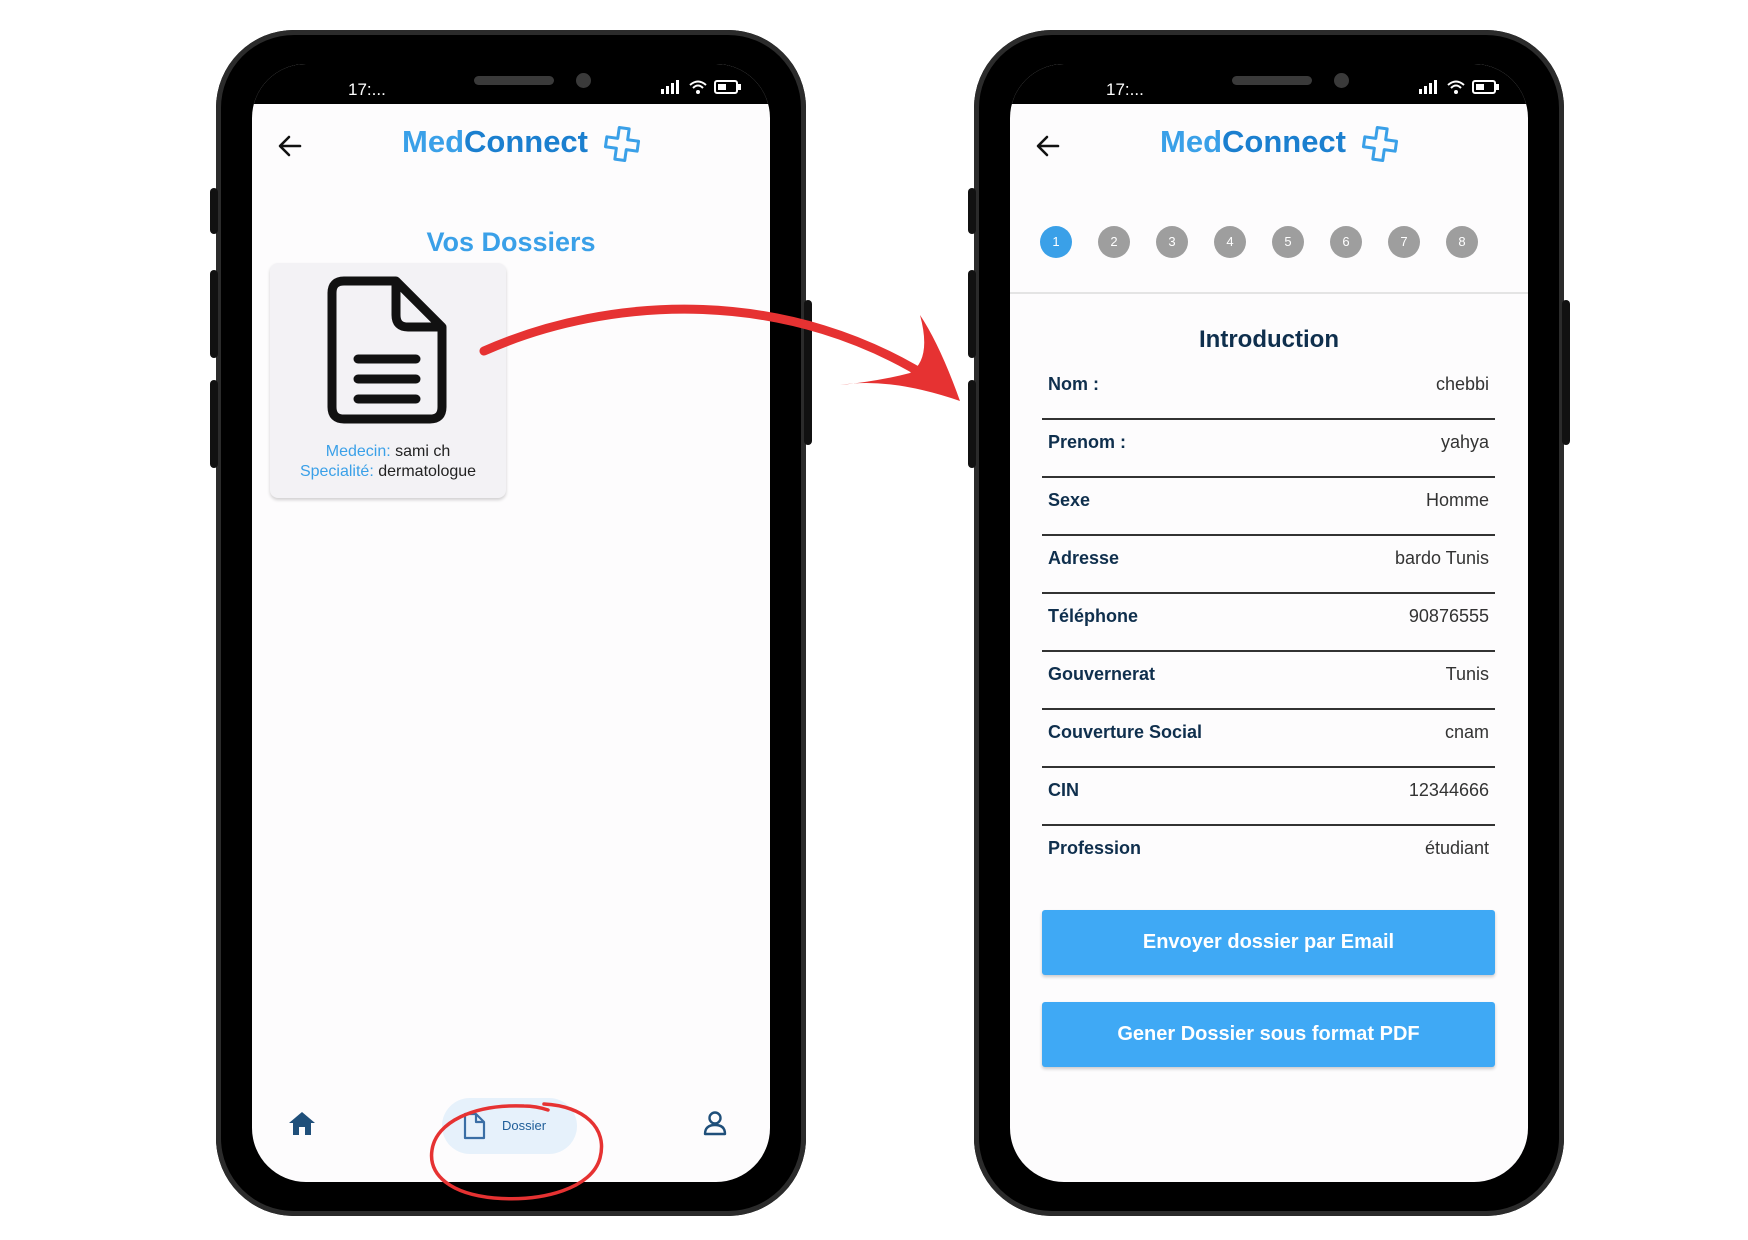 This screenshot has width=1748, height=1240. I want to click on row-value: chebbi, so click(1462, 384).